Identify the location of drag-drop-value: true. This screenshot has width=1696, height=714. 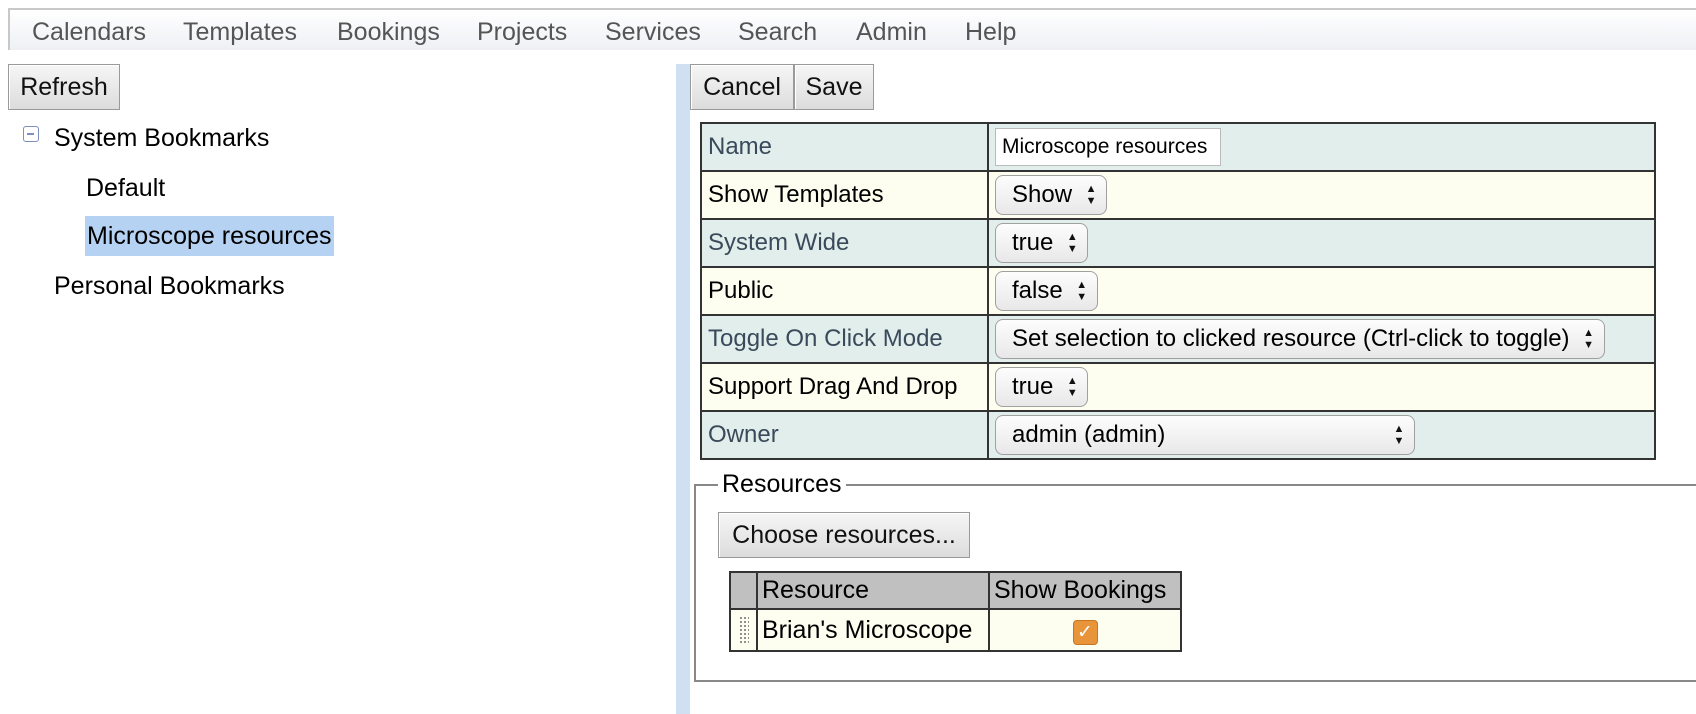
(1033, 386).